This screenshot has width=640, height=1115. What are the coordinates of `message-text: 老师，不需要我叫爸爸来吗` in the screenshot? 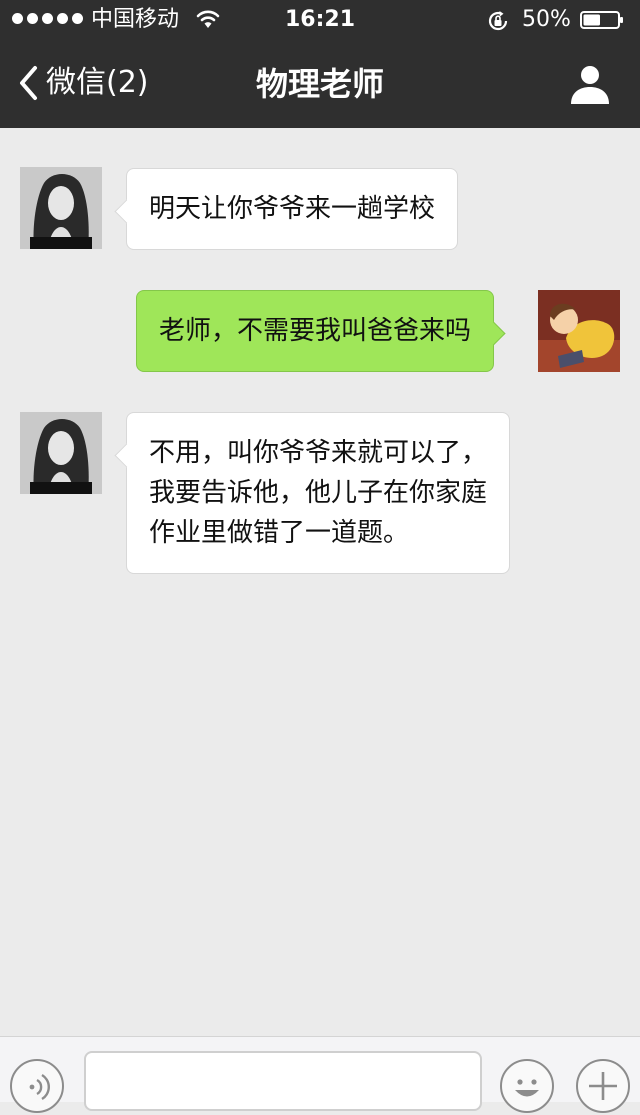 It's located at (315, 331).